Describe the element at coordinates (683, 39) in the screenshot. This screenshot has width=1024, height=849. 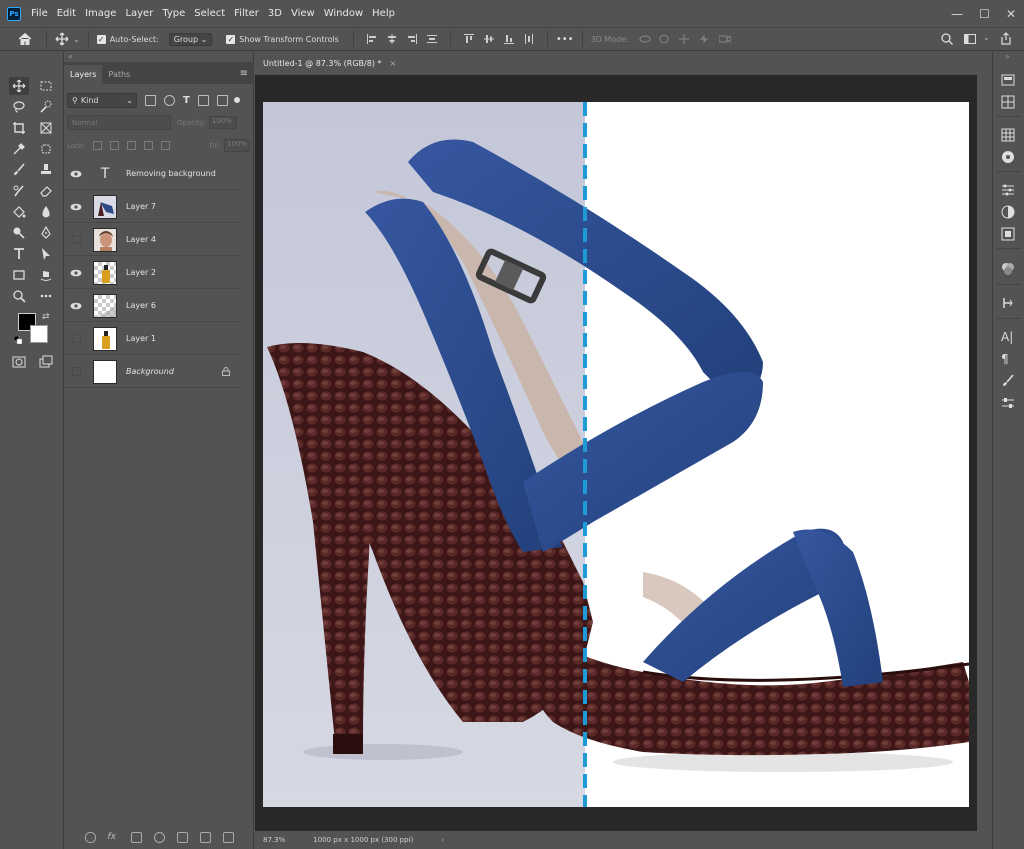
I see `3d-drag-icon` at that location.